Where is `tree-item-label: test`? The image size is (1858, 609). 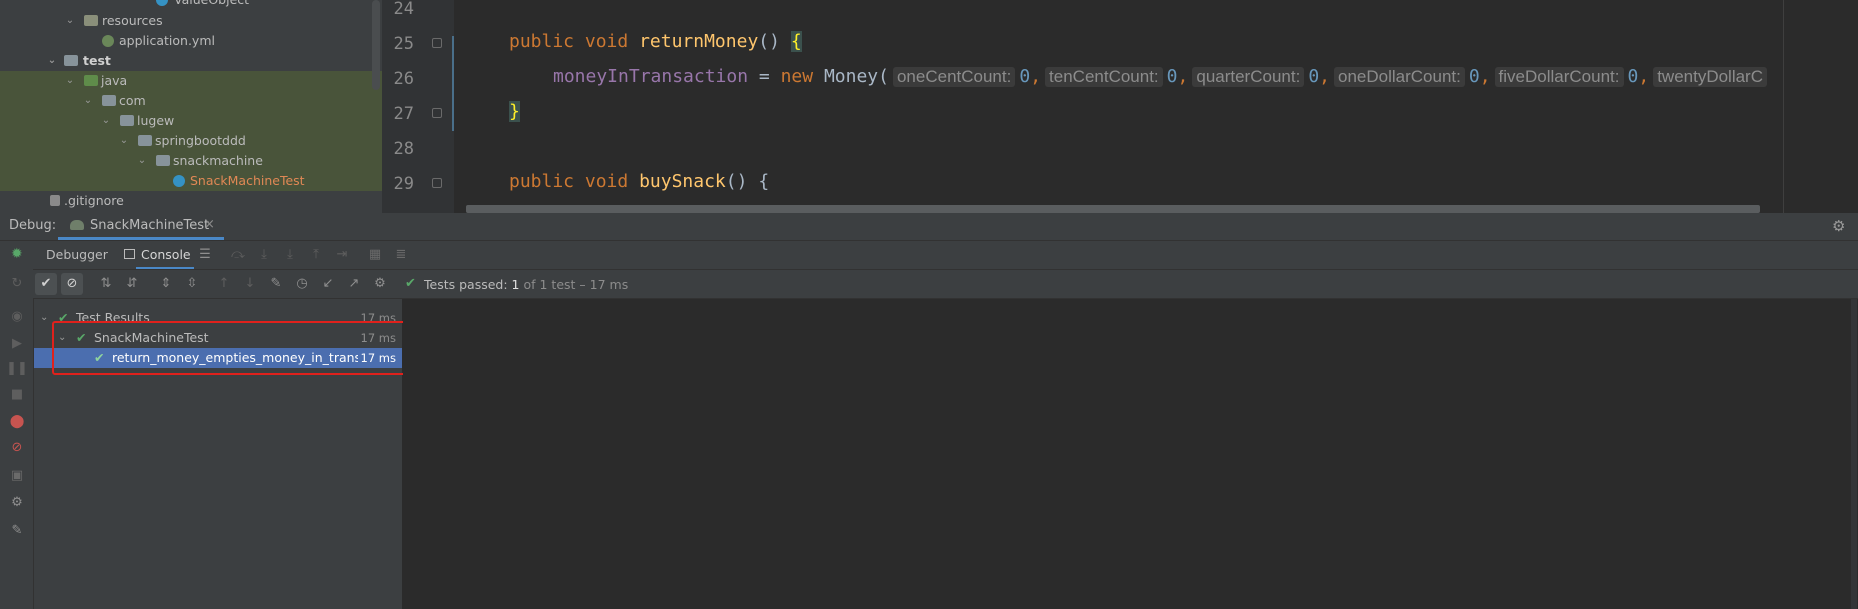
tree-item-label: test is located at coordinates (97, 60).